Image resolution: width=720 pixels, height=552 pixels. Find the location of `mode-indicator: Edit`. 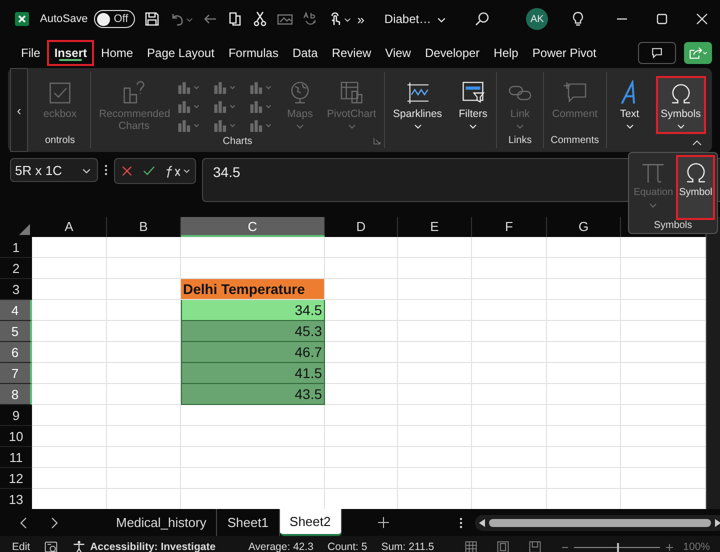

mode-indicator: Edit is located at coordinates (21, 546).